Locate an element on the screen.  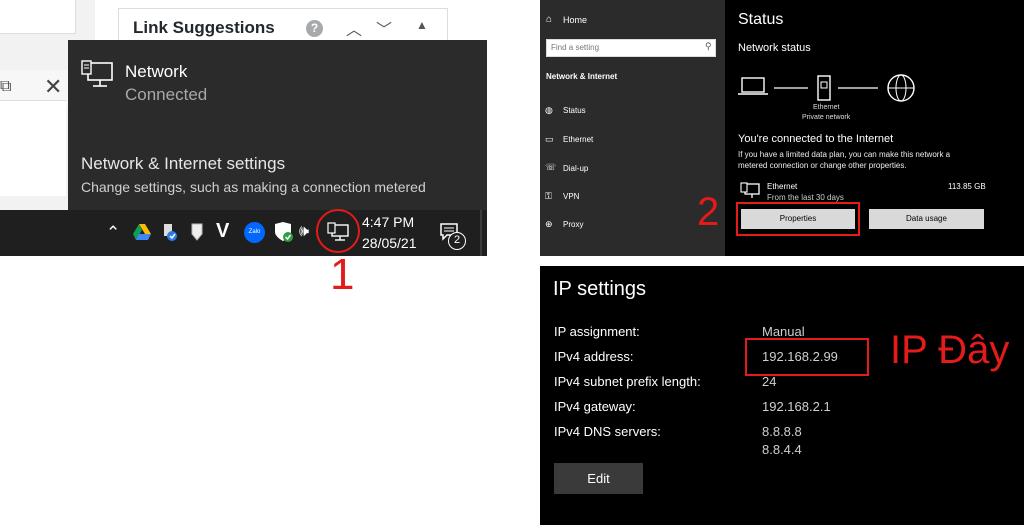
ethernet-caption: Ethernet is located at coordinates (826, 107).